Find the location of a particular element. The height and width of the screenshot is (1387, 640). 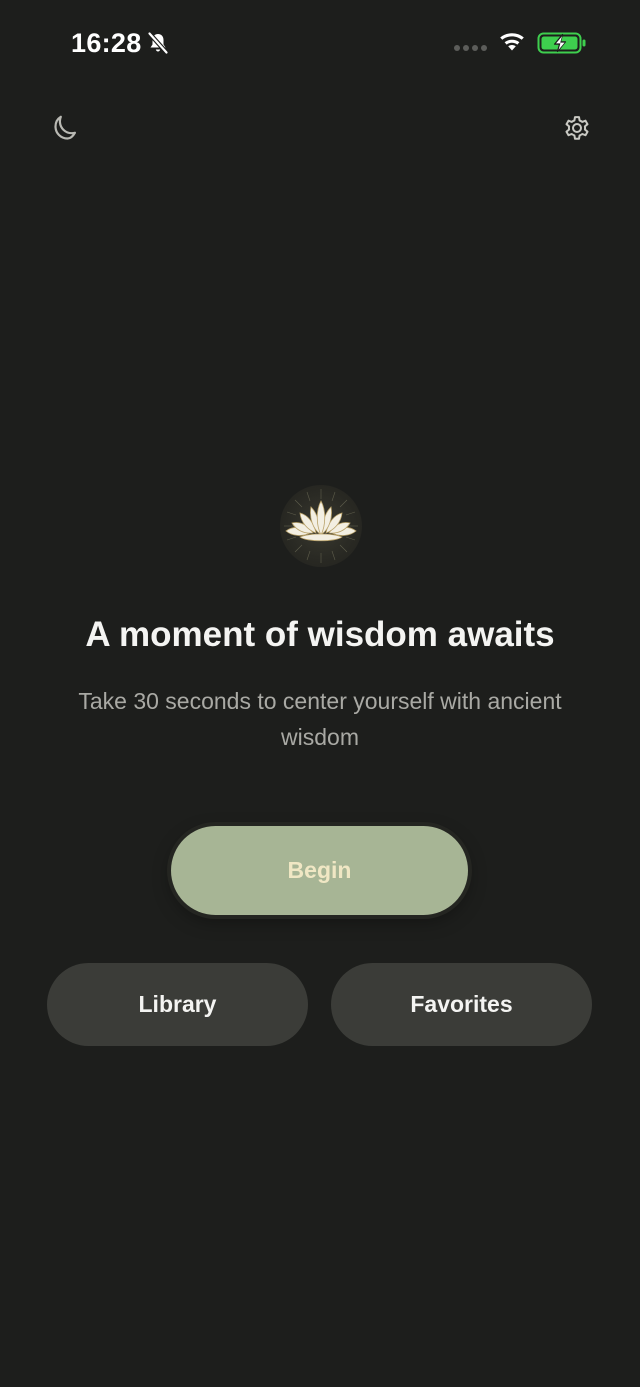

gear-icon is located at coordinates (577, 128).